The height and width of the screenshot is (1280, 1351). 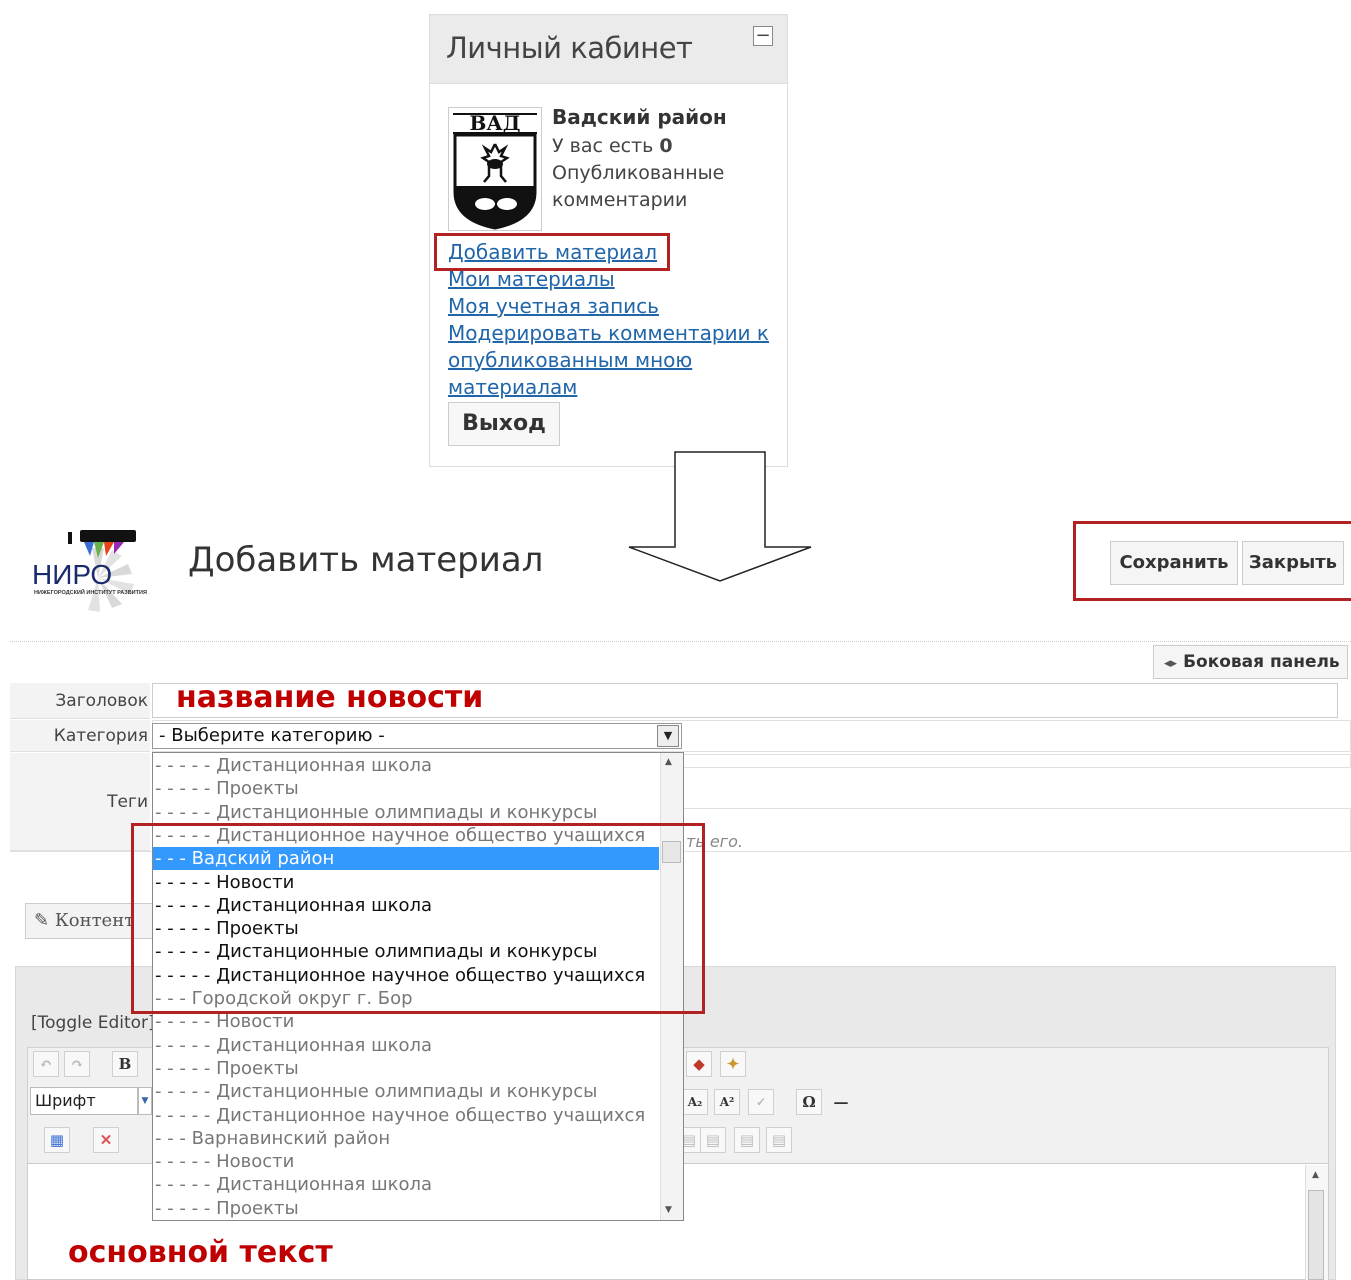 What do you see at coordinates (606, 146) in the screenshot?
I see `comments-prefix: У вас есть` at bounding box center [606, 146].